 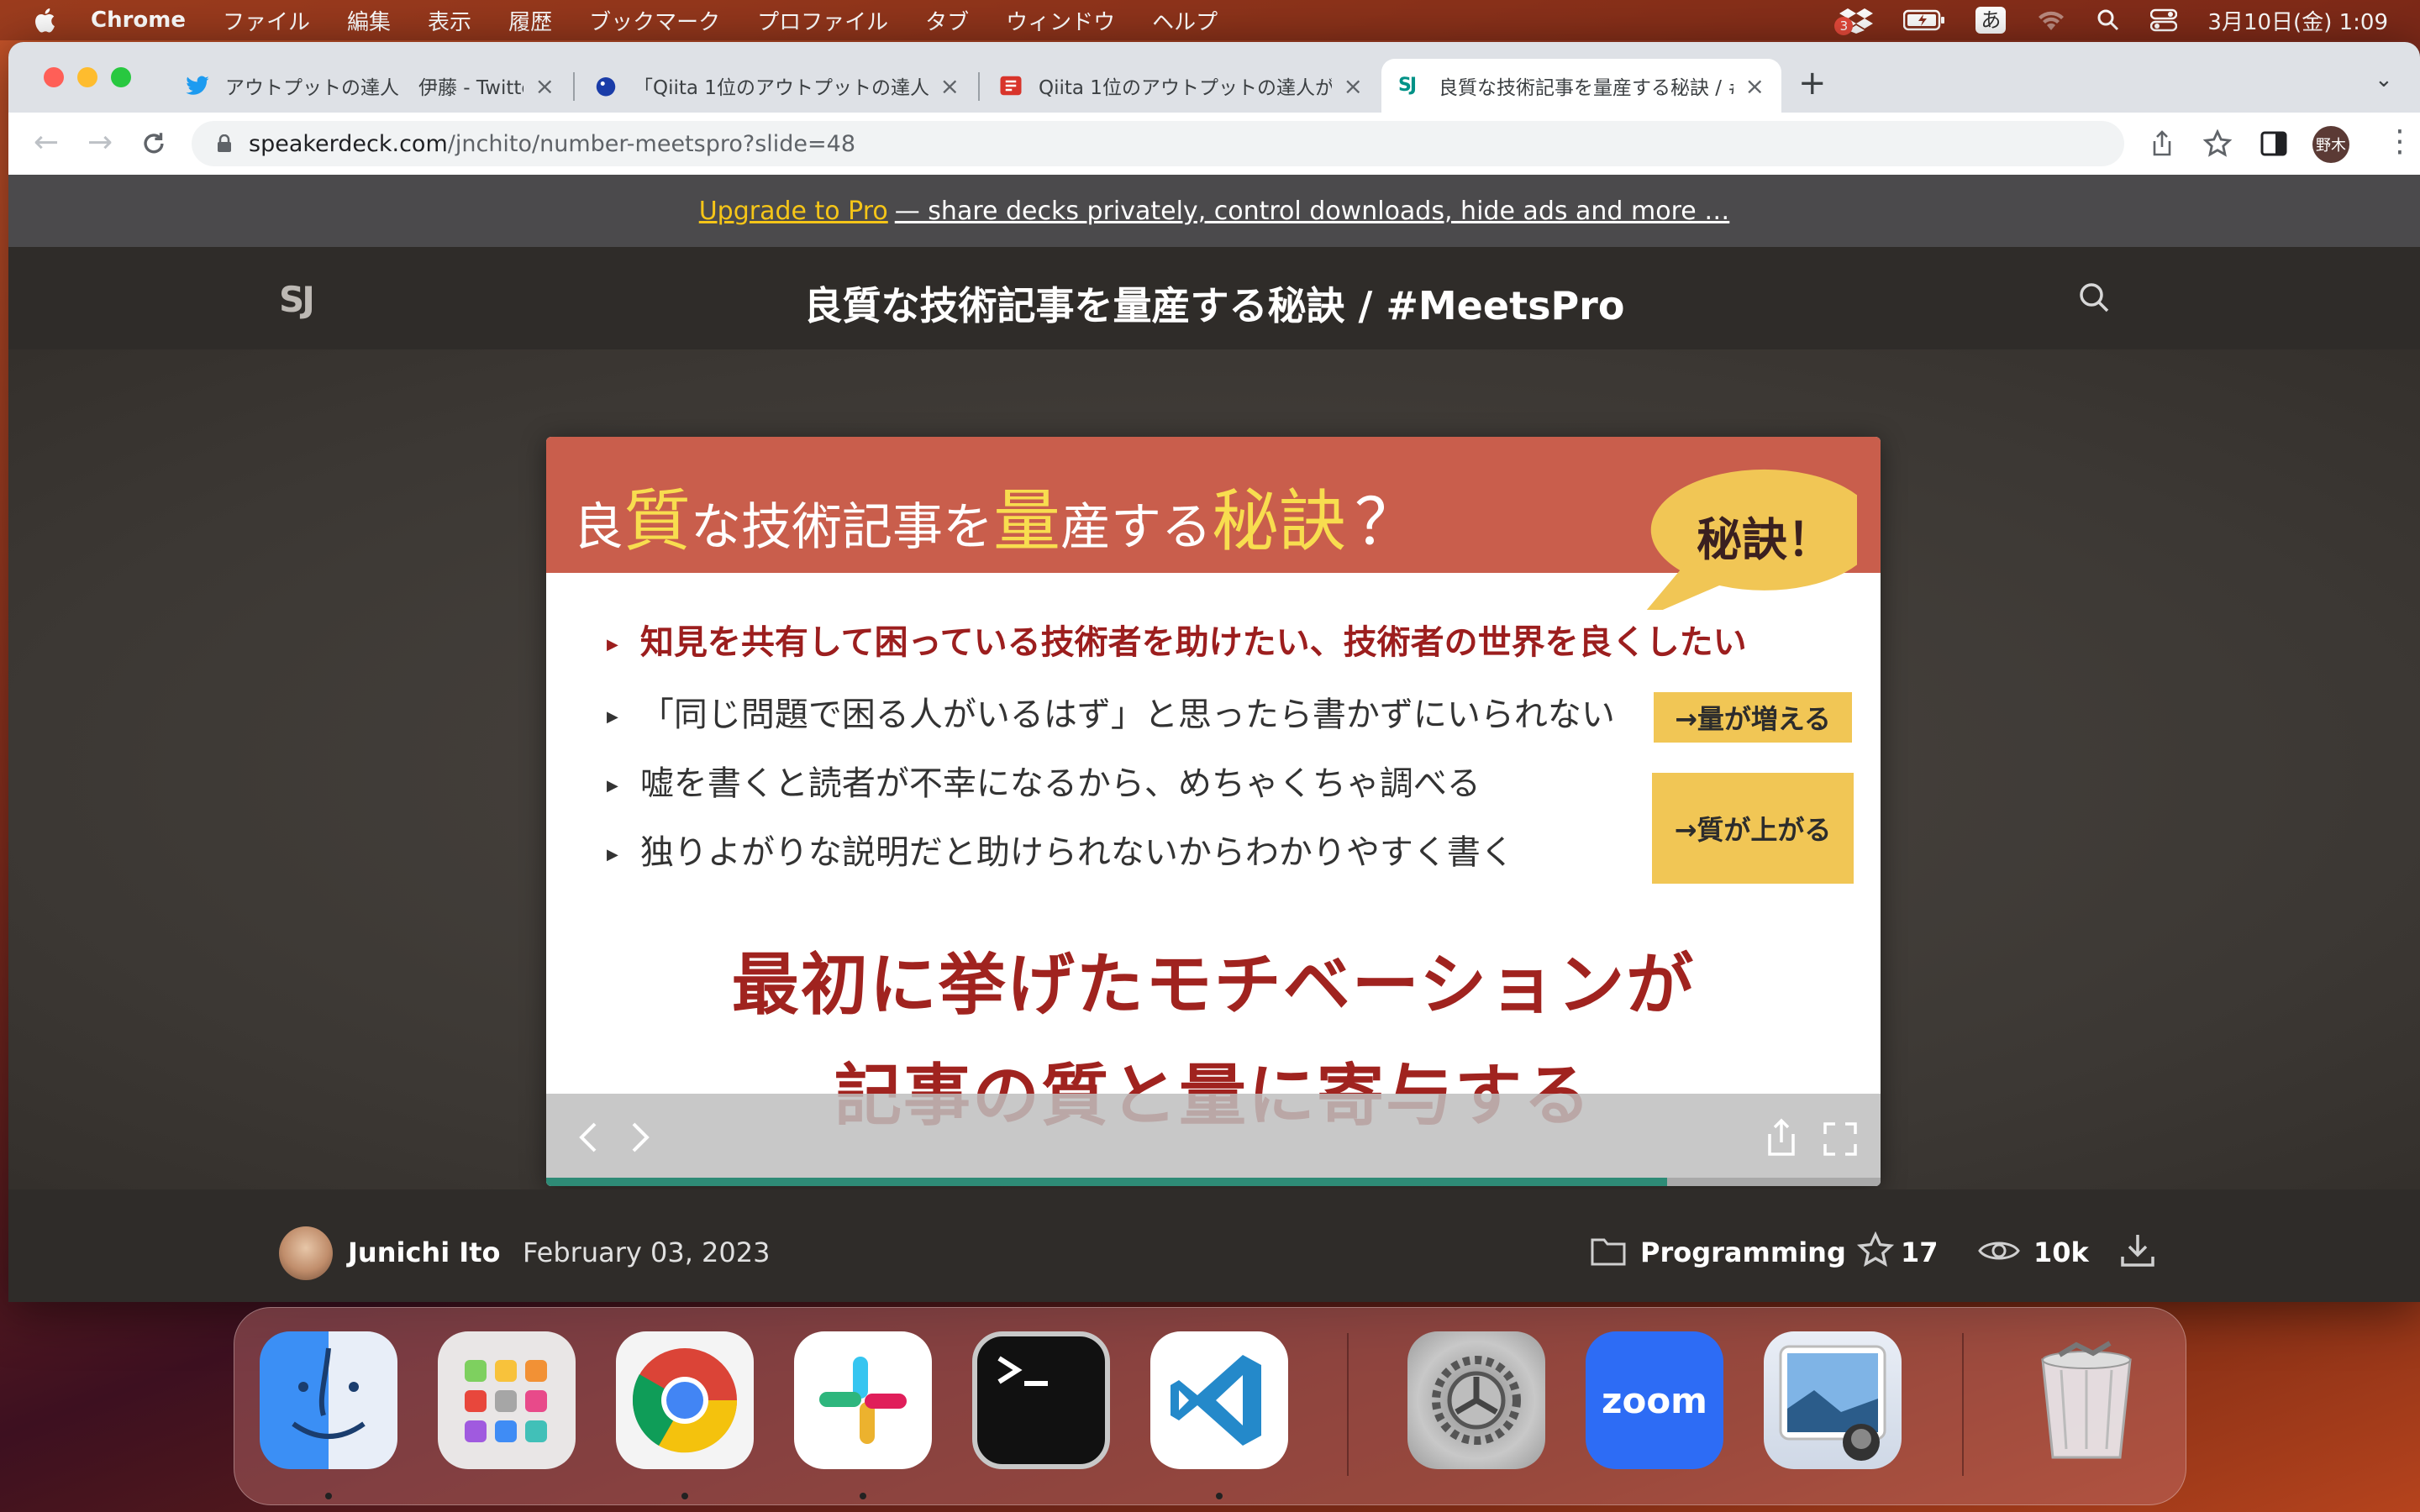 What do you see at coordinates (2164, 20) in the screenshot?
I see `control-center-icon` at bounding box center [2164, 20].